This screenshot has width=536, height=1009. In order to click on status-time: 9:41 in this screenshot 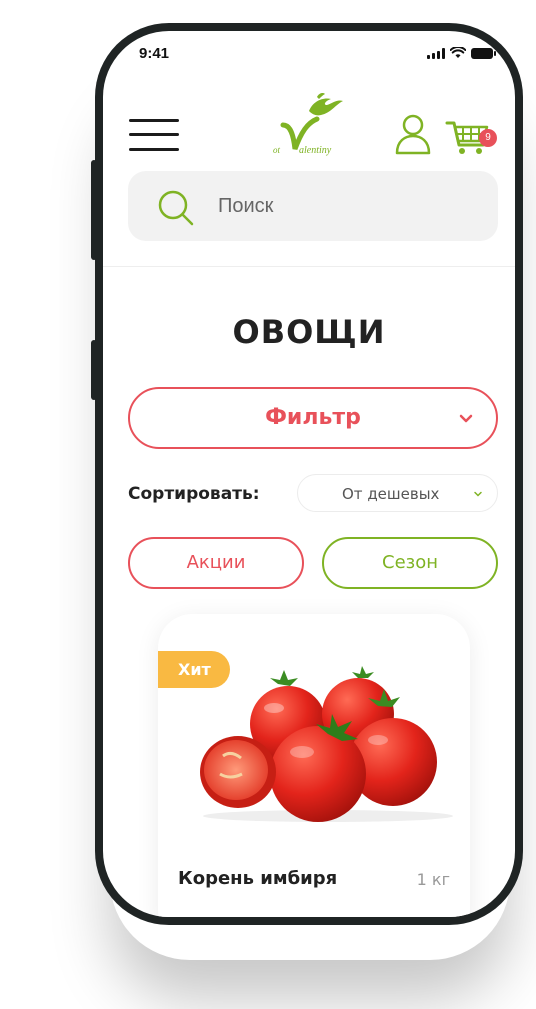, I will do `click(154, 53)`.